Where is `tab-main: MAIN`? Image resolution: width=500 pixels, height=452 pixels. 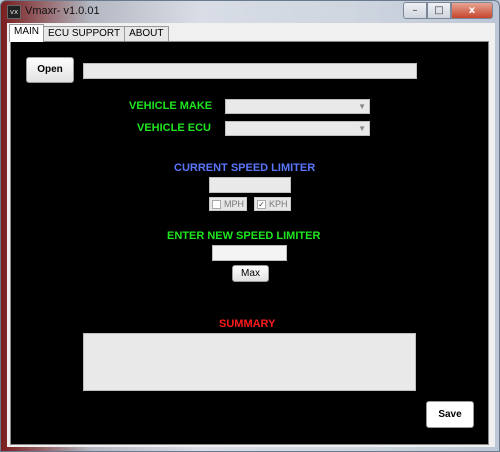 tab-main: MAIN is located at coordinates (26, 33).